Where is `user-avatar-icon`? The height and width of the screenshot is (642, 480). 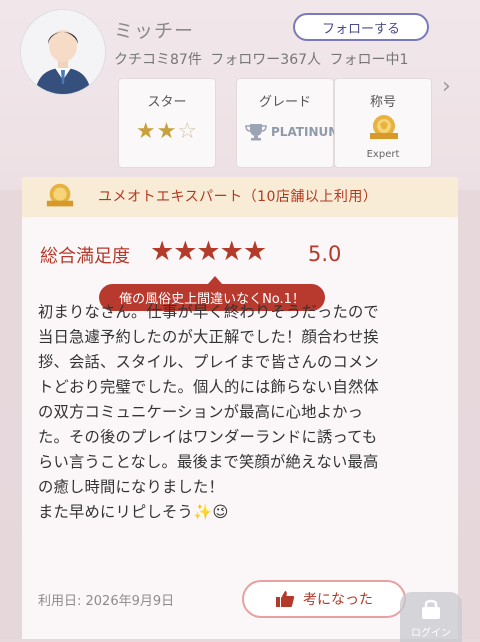
user-avatar-icon is located at coordinates (63, 52).